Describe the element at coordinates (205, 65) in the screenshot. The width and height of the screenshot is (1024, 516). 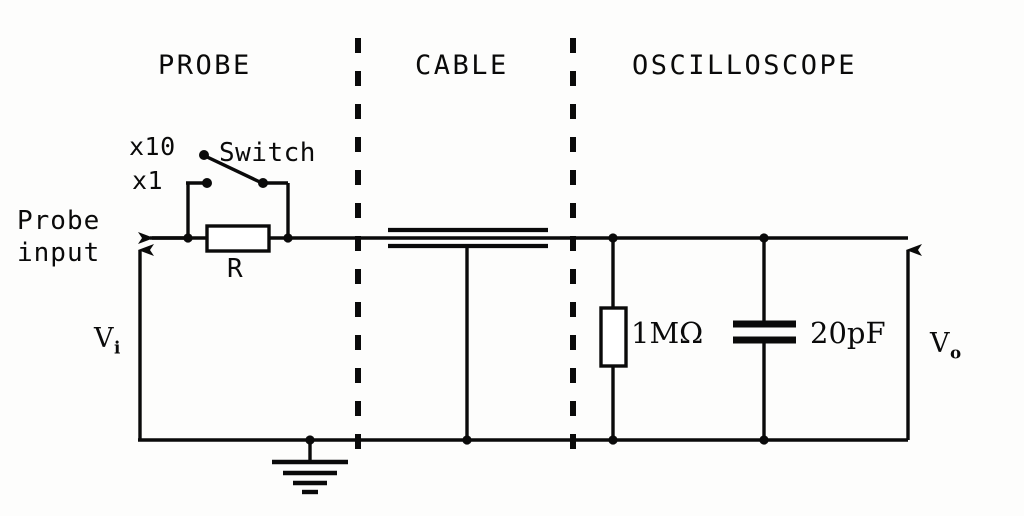
I see `section-title-probe: PROBE` at that location.